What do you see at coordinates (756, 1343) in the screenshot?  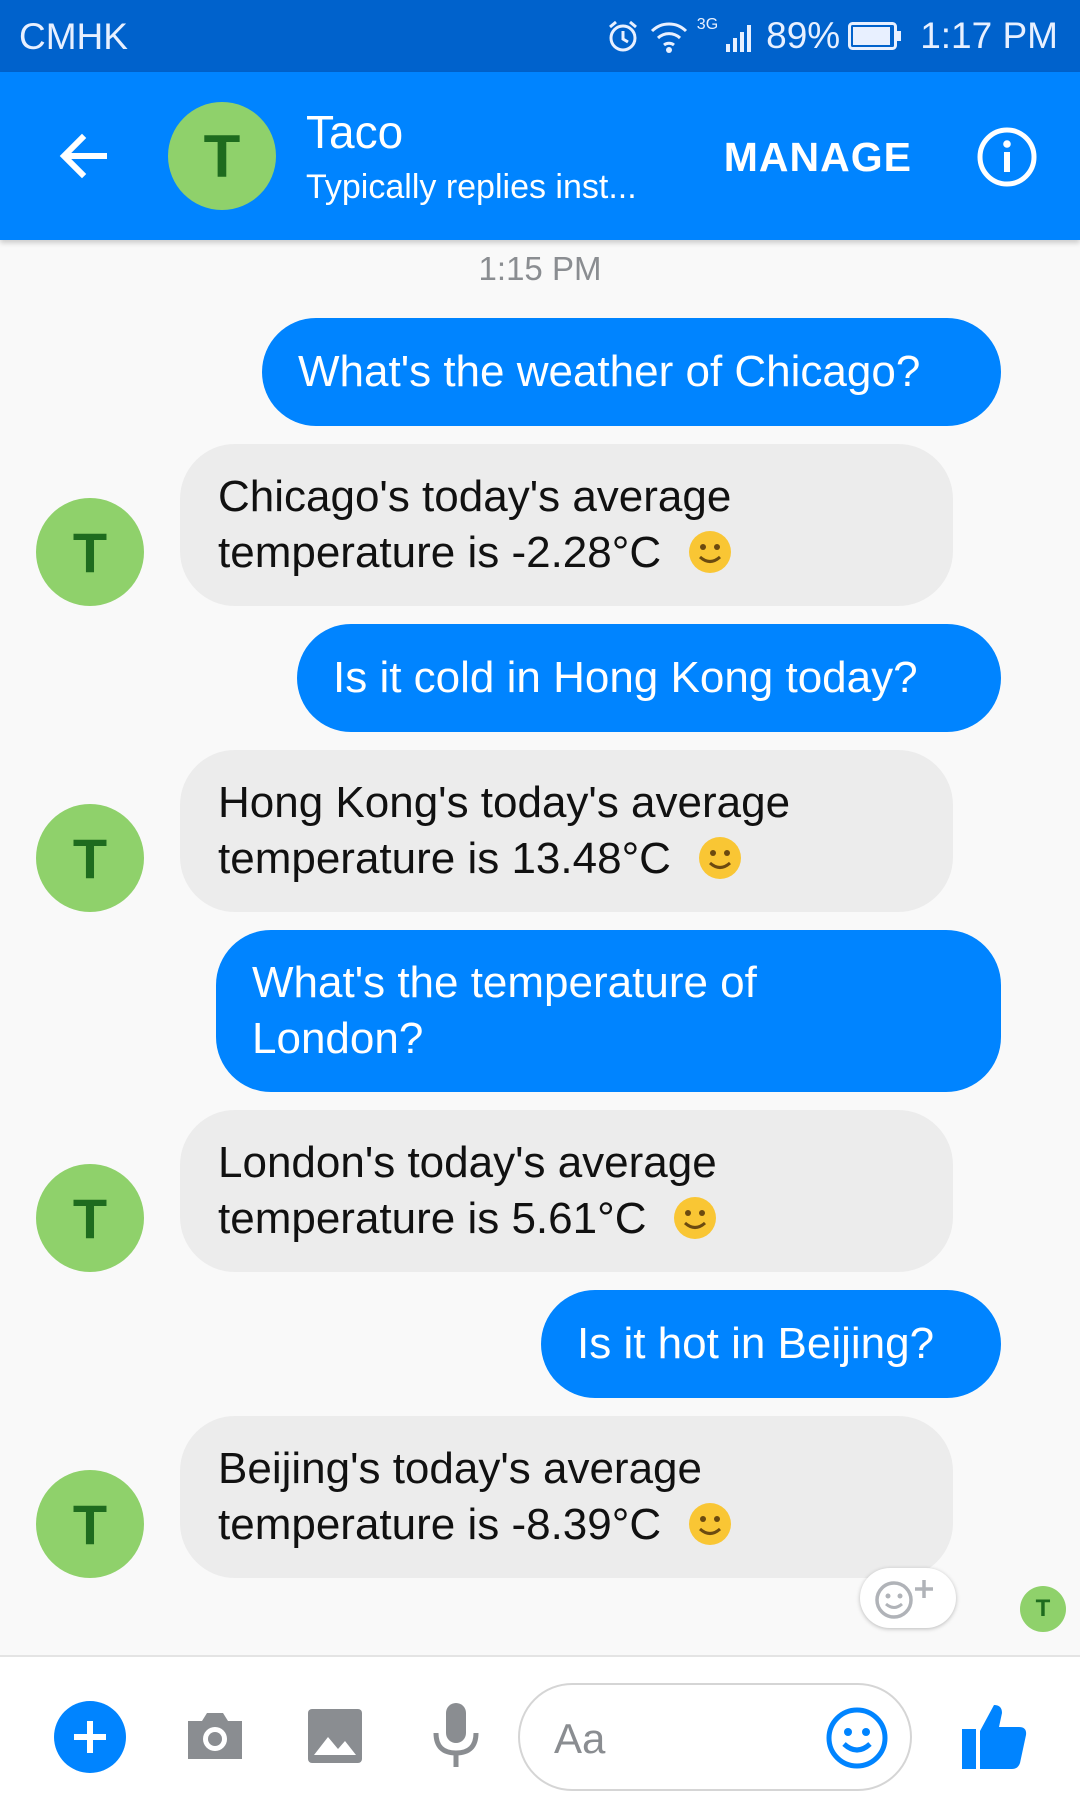 I see `message-text: Is it hot in Beijing?` at bounding box center [756, 1343].